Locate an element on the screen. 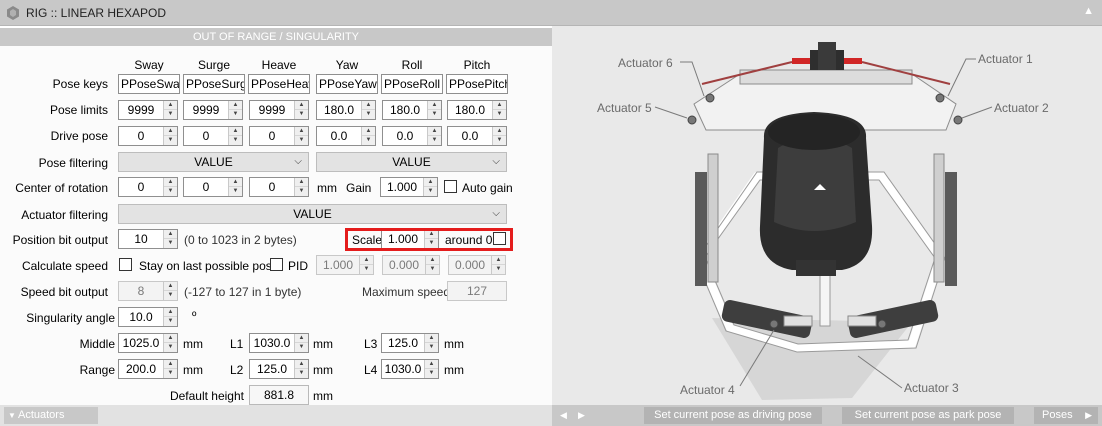 This screenshot has height=426, width=1102. pose-limit-surge-spinbox: 9999 ▲ ▼ is located at coordinates (213, 110).